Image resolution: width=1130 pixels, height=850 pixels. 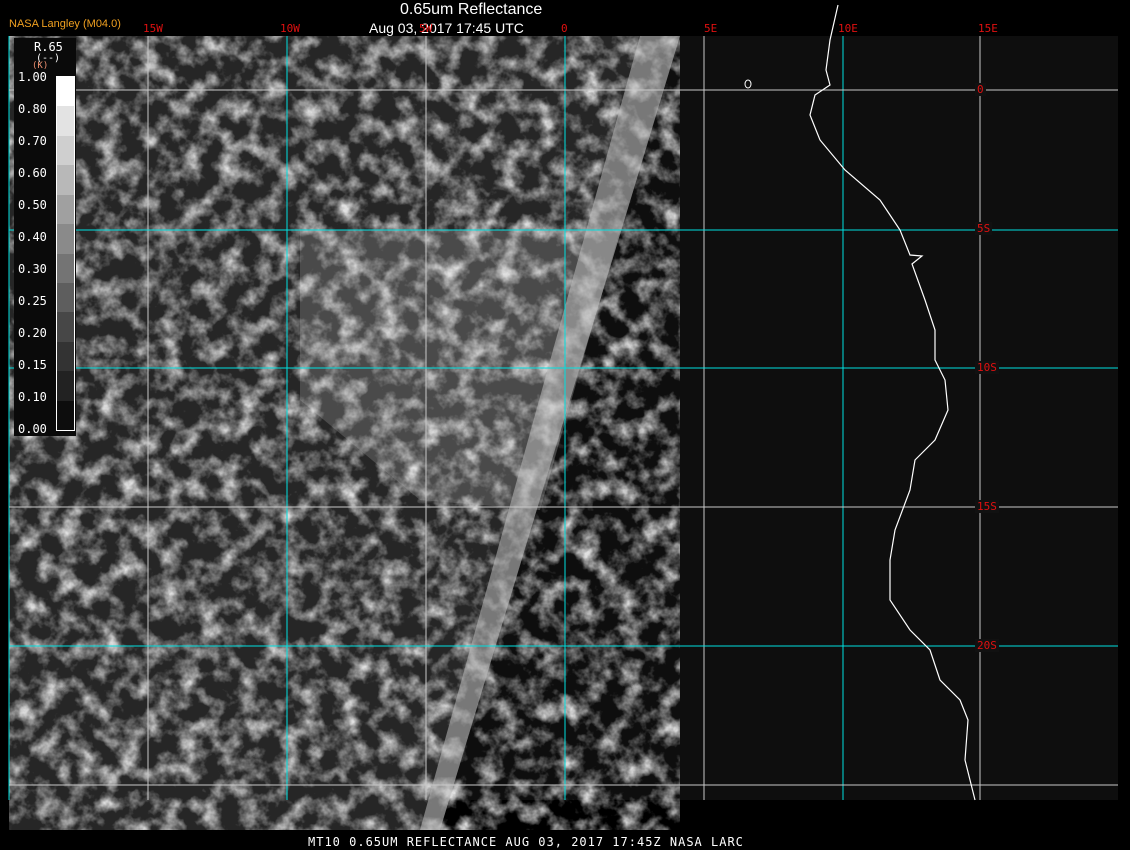 I want to click on lon-label: 10W, so click(x=290, y=28).